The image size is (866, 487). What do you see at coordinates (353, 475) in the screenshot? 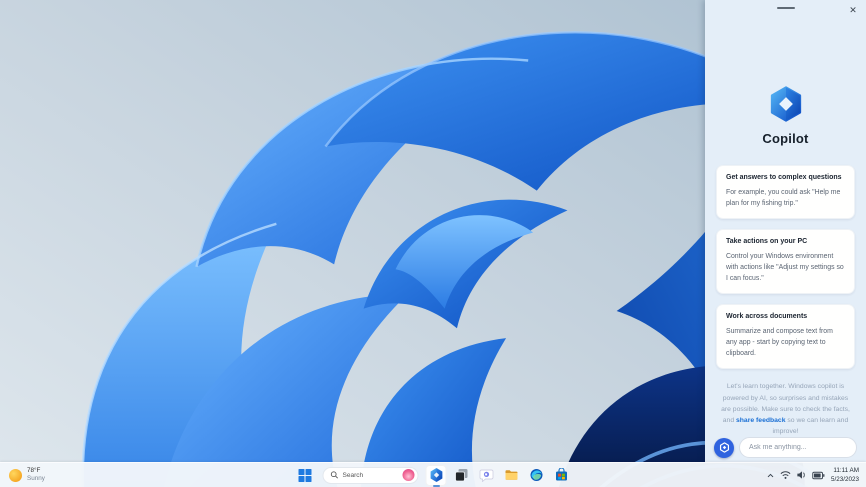
I see `search-placeholder: Search` at bounding box center [353, 475].